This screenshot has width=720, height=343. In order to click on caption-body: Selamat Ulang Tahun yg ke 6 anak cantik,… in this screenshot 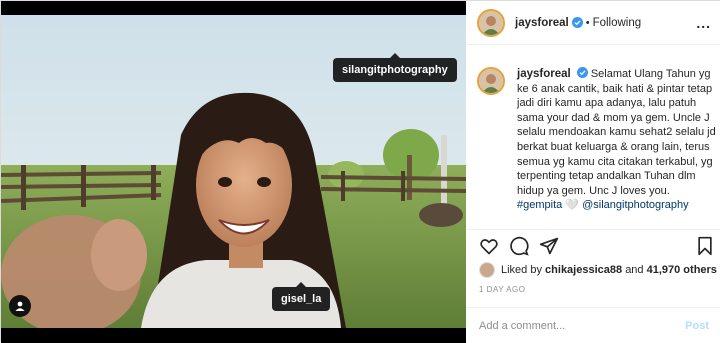, I will do `click(616, 132)`.